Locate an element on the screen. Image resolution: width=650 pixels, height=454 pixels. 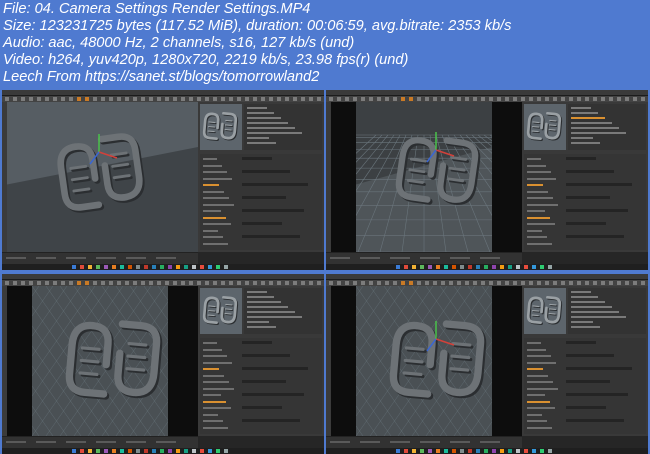
attribute-manager is located at coordinates (585, 202).